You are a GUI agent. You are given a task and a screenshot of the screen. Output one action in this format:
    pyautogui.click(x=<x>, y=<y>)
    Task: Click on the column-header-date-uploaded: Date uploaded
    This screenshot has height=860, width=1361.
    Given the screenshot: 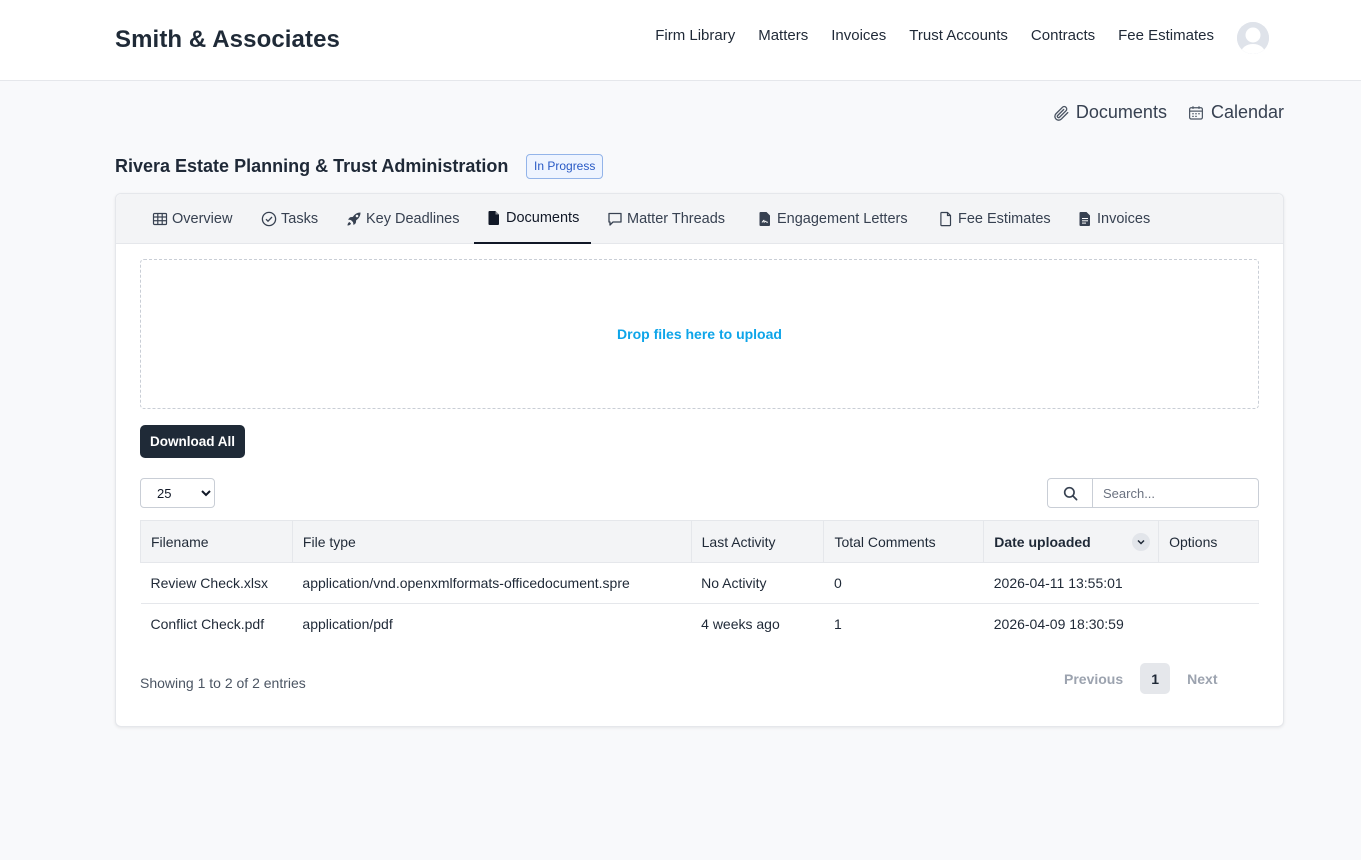 What is the action you would take?
    pyautogui.click(x=1071, y=541)
    